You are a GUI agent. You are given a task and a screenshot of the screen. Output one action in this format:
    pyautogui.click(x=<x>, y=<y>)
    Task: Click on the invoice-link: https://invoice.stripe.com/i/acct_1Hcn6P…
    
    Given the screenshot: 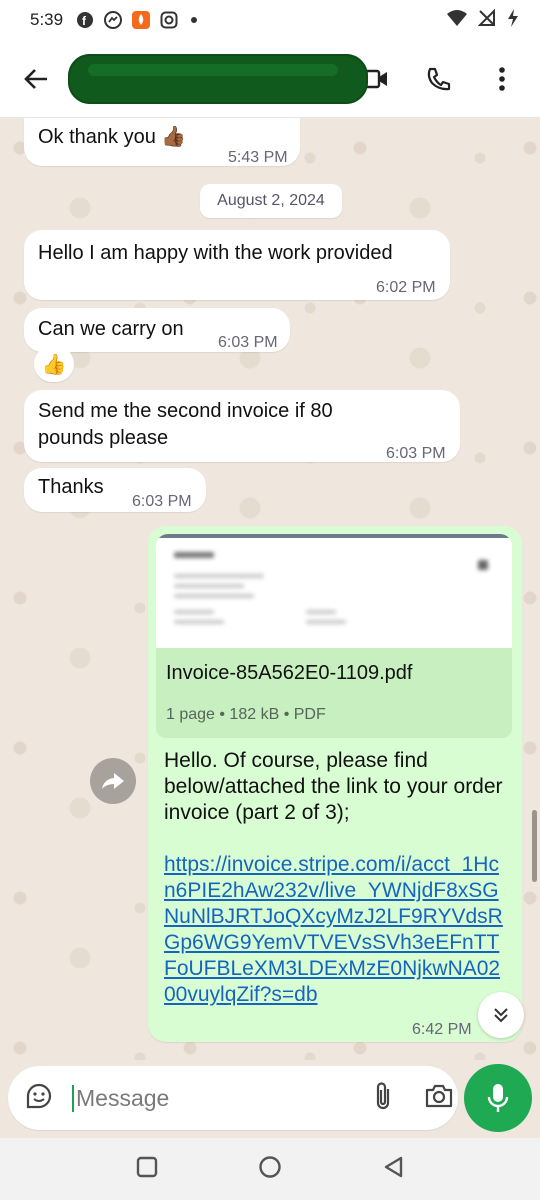 What is the action you would take?
    pyautogui.click(x=334, y=930)
    